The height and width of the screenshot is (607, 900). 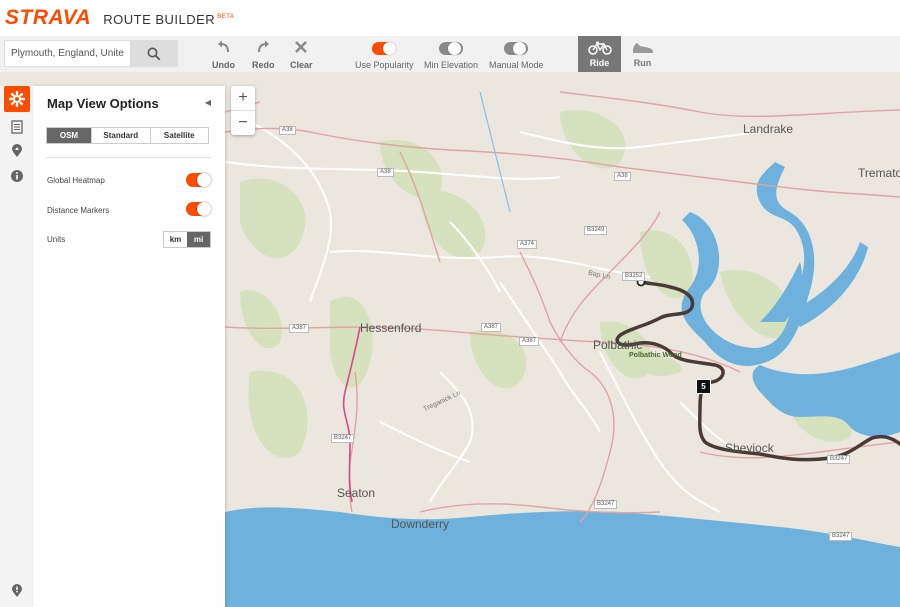 I want to click on place-label: Sheviock, so click(x=749, y=448).